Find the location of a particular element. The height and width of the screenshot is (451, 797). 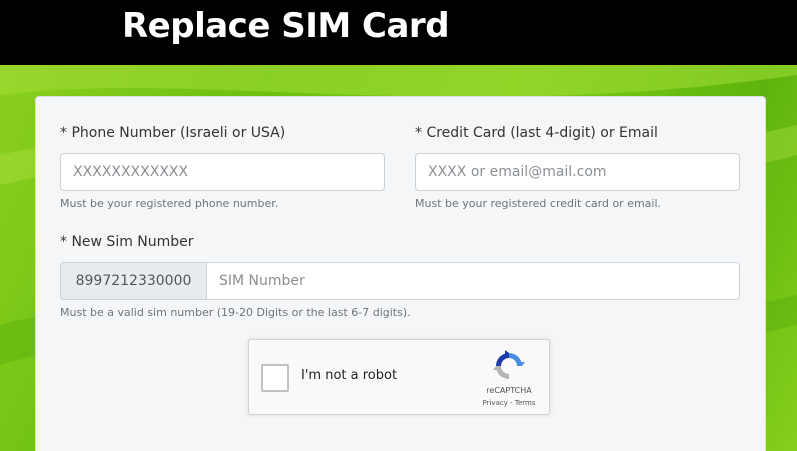

recaptcha-links: Privacy - Terms is located at coordinates (509, 403).